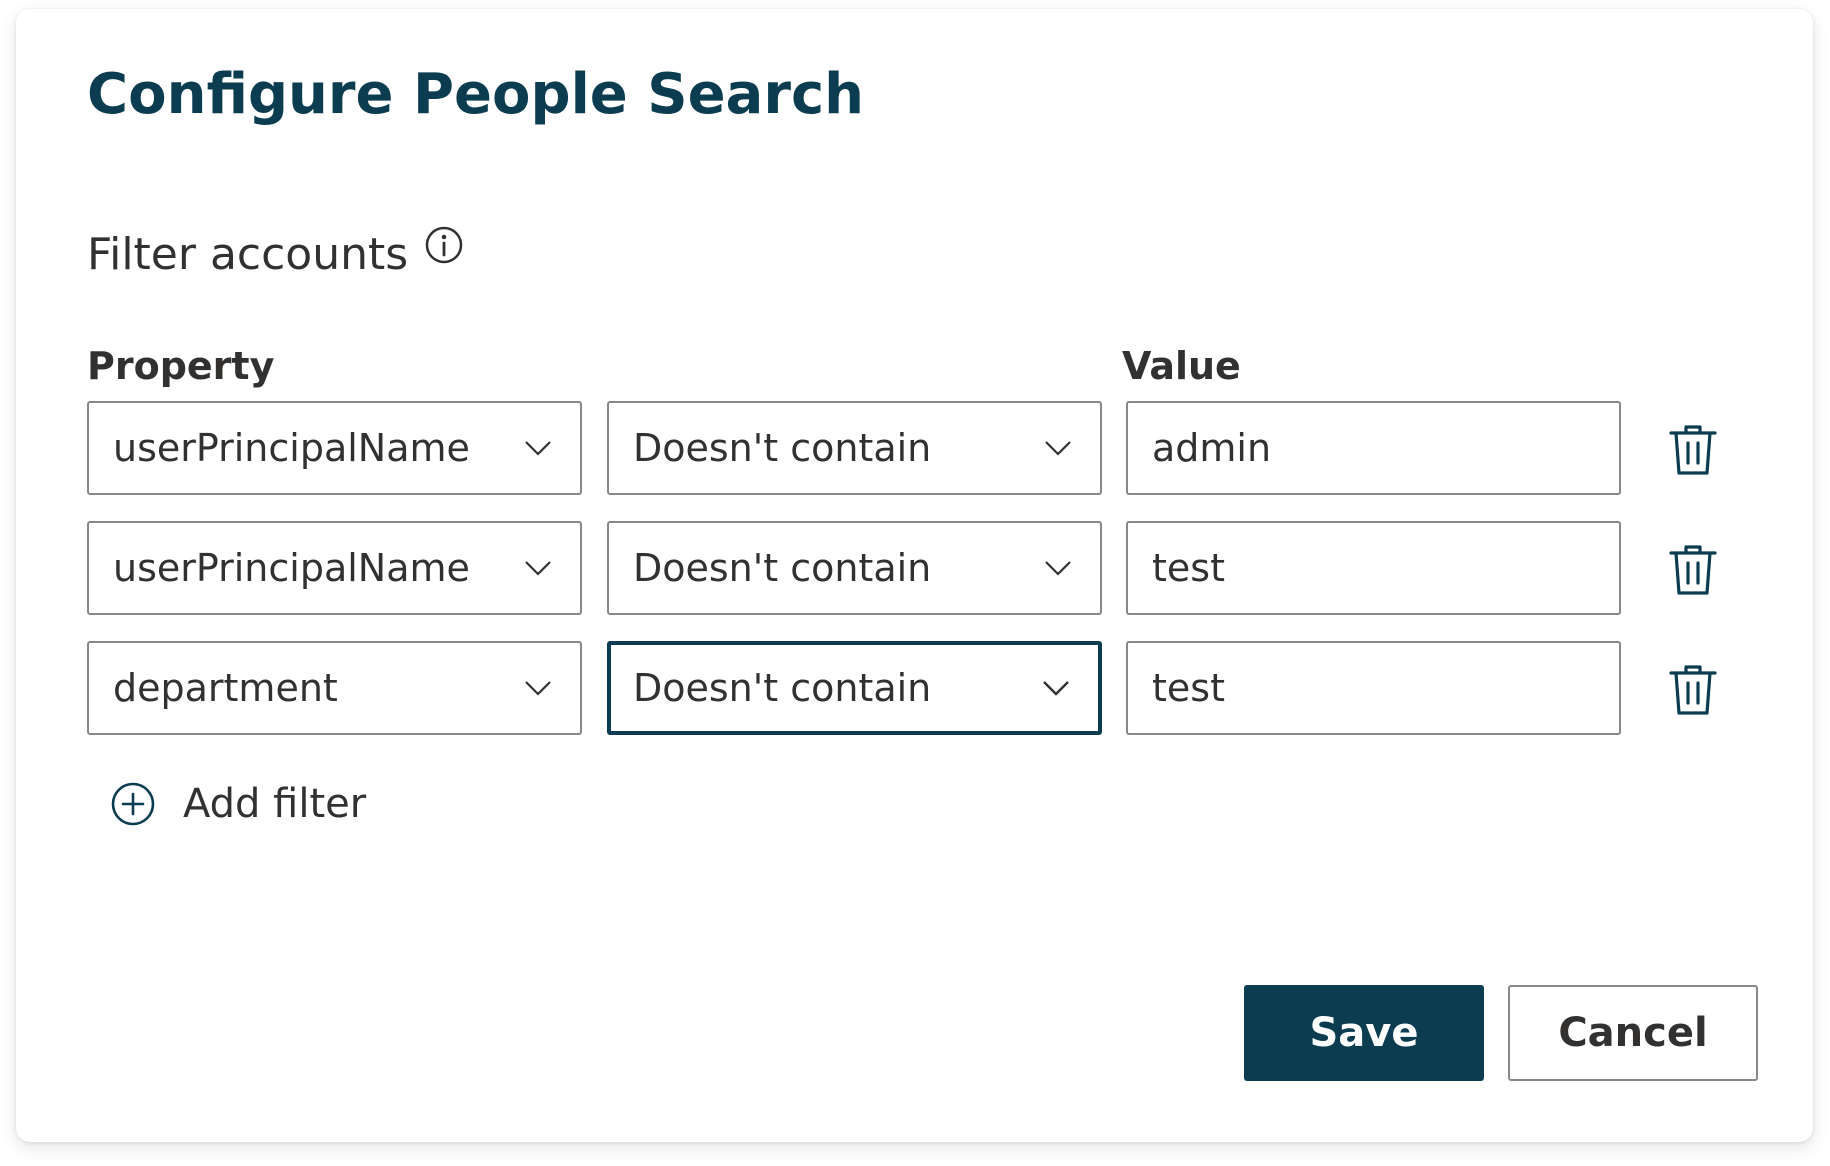 This screenshot has width=1830, height=1166. Describe the element at coordinates (275, 804) in the screenshot. I see `add-filter-label: Add filter` at that location.